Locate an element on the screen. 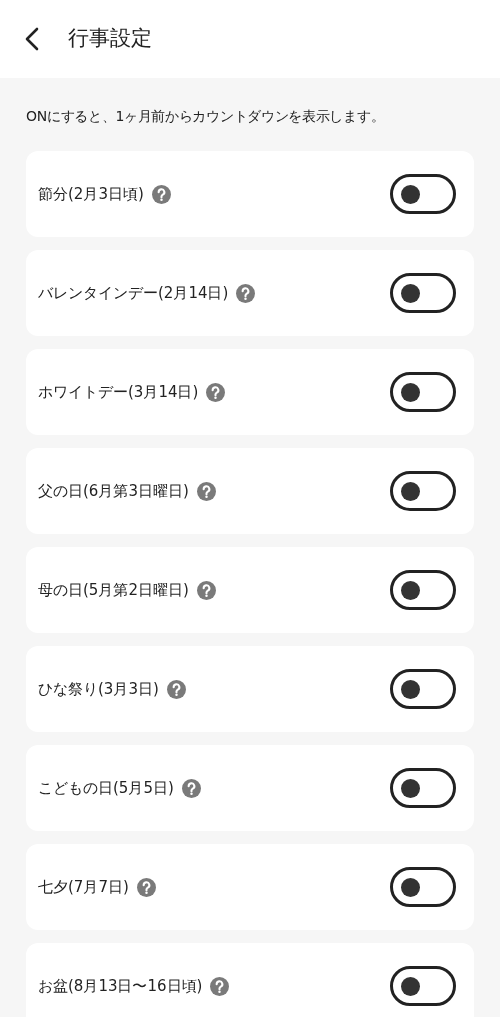  event-label: バレンタインデー(2月14日) is located at coordinates (133, 293).